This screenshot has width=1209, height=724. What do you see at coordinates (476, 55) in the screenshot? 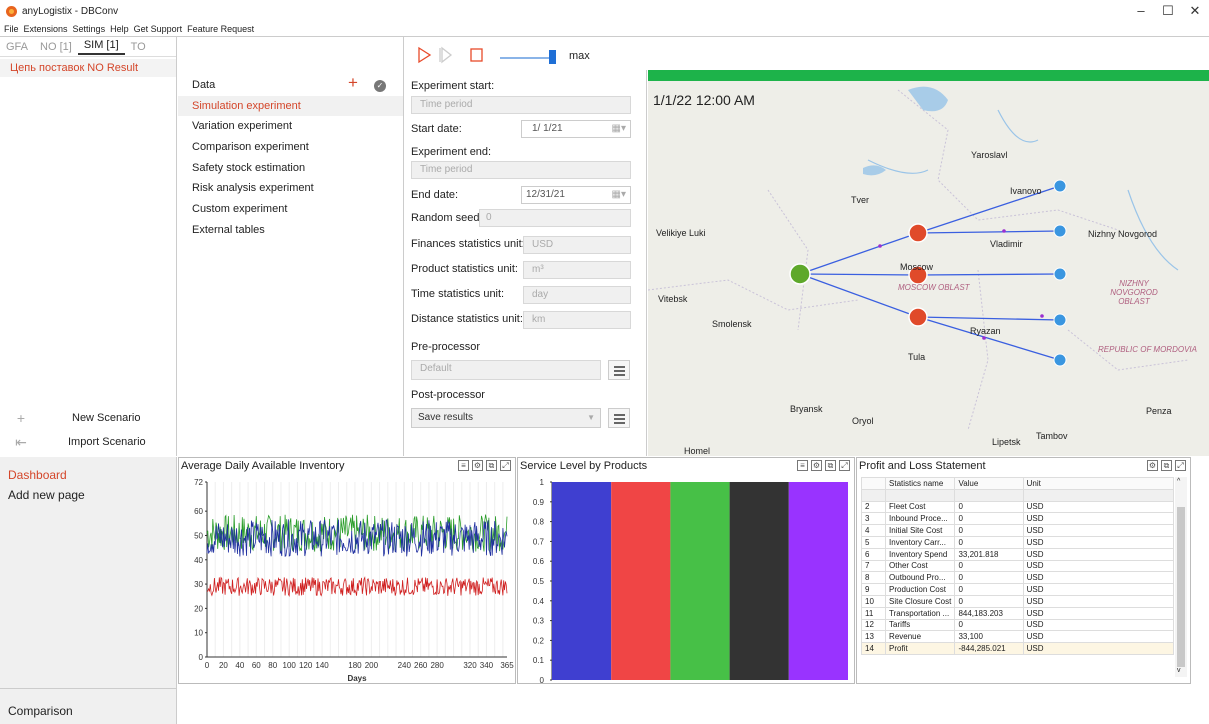
I see `stop-icon` at bounding box center [476, 55].